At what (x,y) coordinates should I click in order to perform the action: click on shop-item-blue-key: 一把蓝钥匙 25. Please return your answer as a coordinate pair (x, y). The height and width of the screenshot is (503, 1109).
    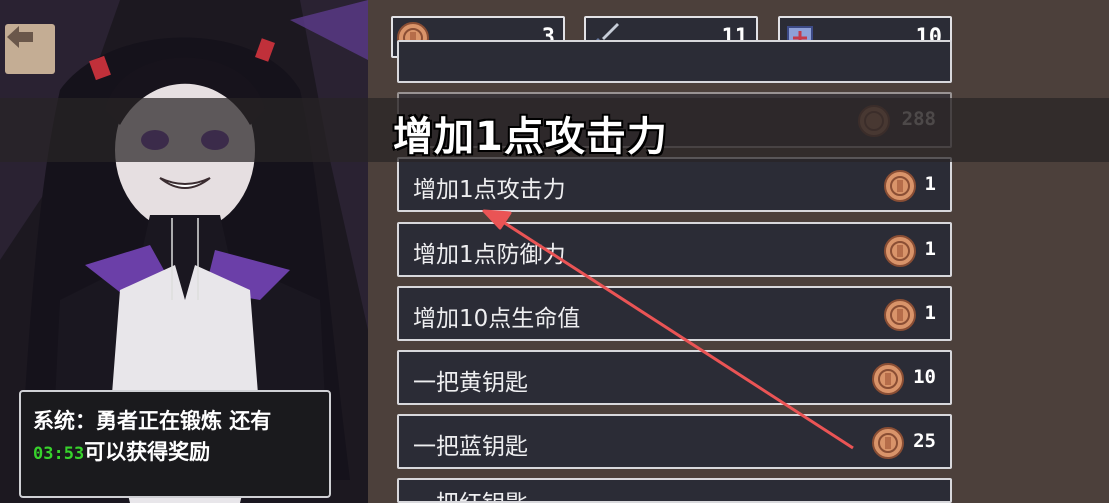
    Looking at the image, I should click on (674, 441).